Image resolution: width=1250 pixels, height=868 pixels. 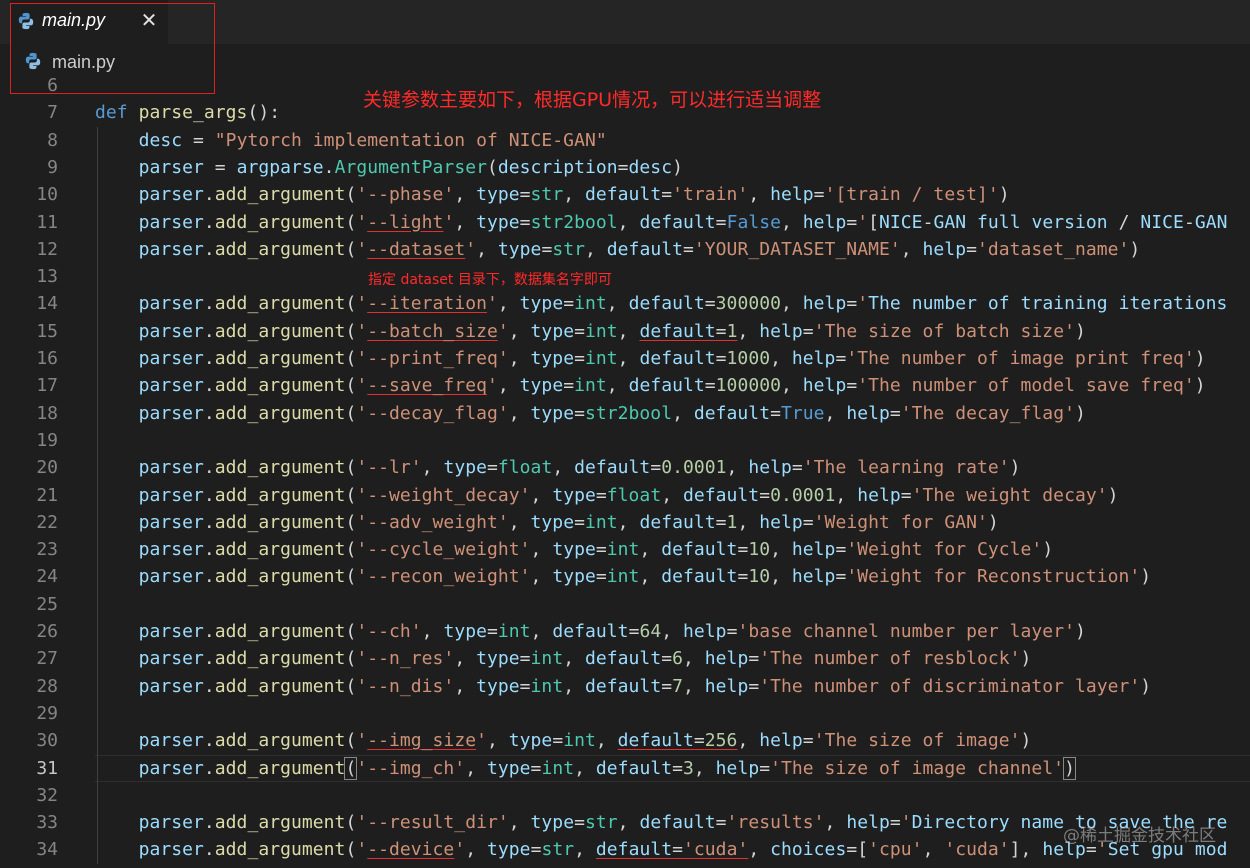 I want to click on annotation-dataset-note: 指定 dataset 目录下，数据集名字即可, so click(x=490, y=280).